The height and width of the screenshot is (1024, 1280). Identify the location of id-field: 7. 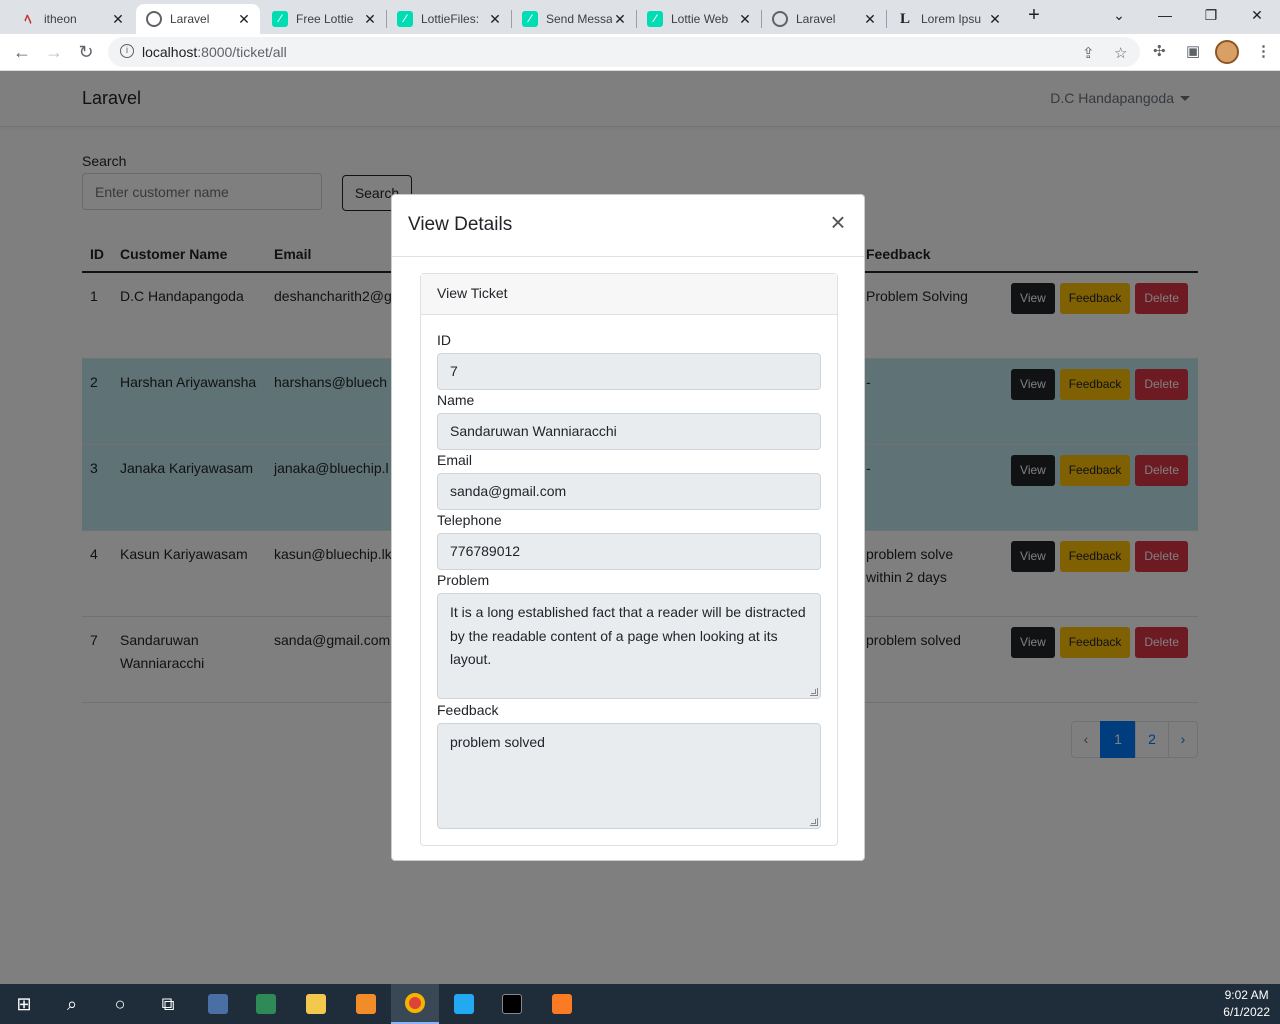
(629, 371).